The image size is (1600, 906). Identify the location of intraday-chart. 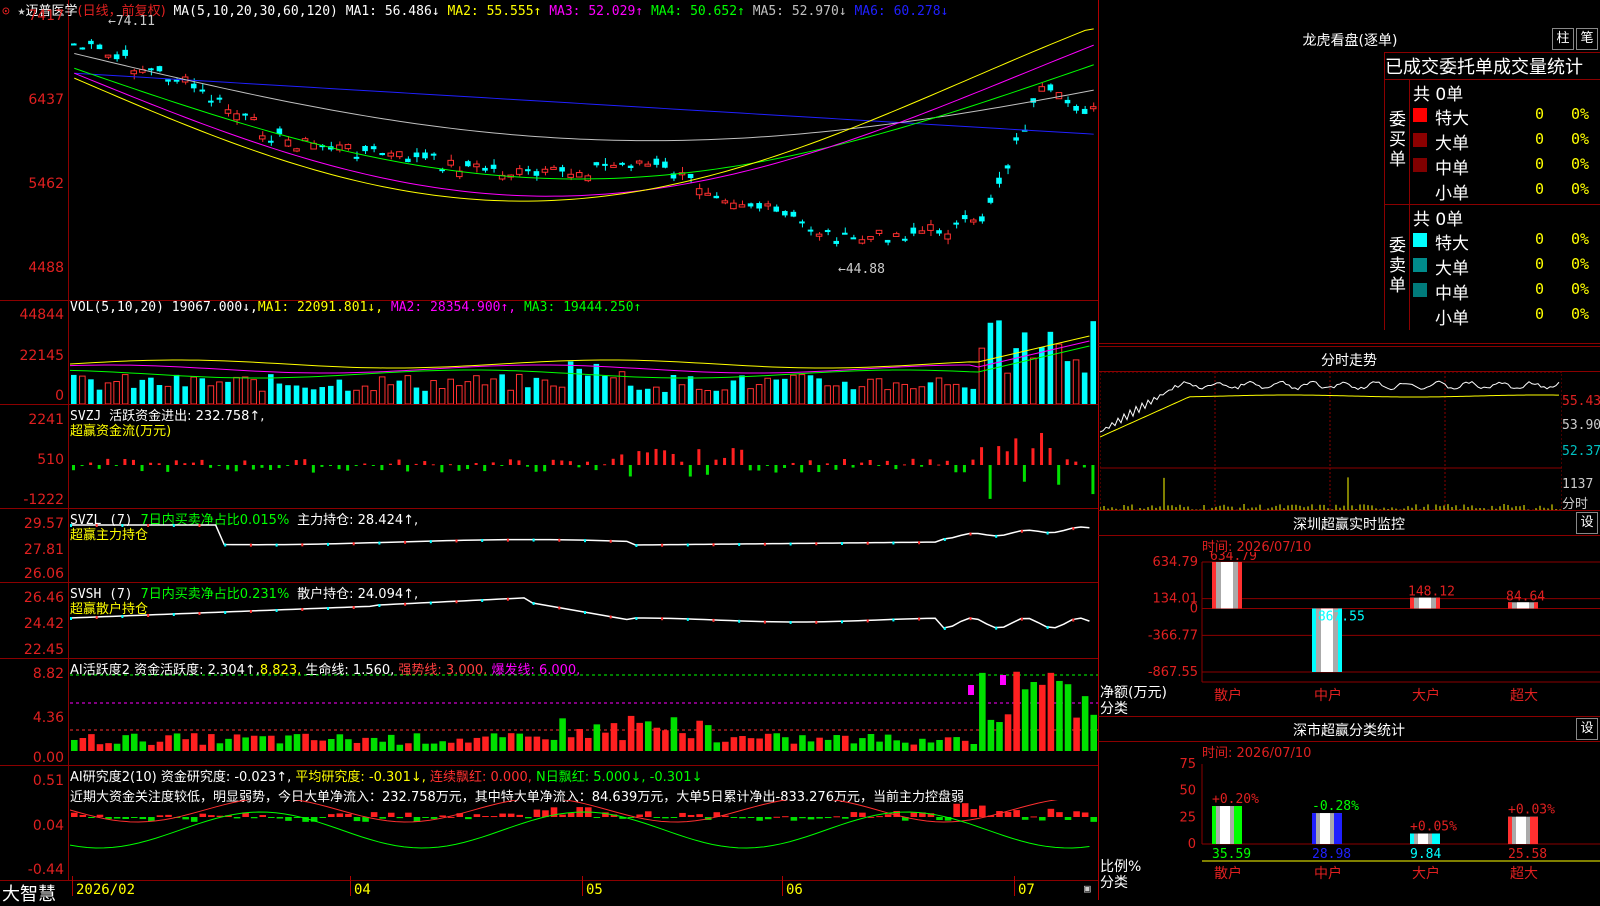
(1331, 441).